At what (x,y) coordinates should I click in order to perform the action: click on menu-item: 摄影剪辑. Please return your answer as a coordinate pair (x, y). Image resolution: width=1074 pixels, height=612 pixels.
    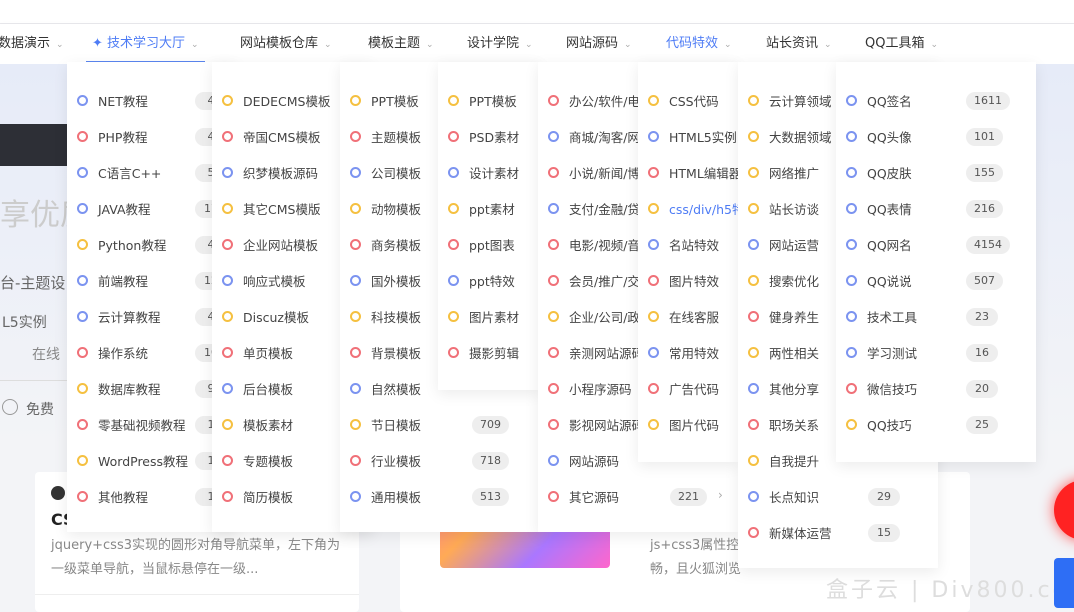
    Looking at the image, I should click on (489, 352).